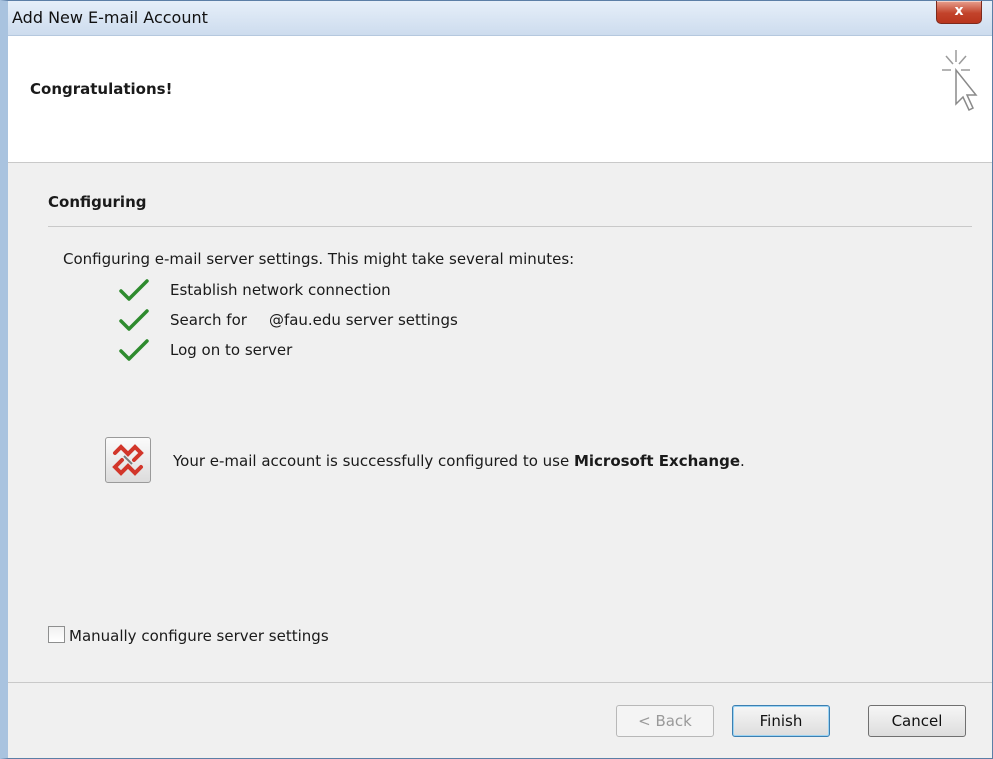 This screenshot has width=993, height=759. Describe the element at coordinates (97, 202) in the screenshot. I see `section-title: Configuring` at that location.